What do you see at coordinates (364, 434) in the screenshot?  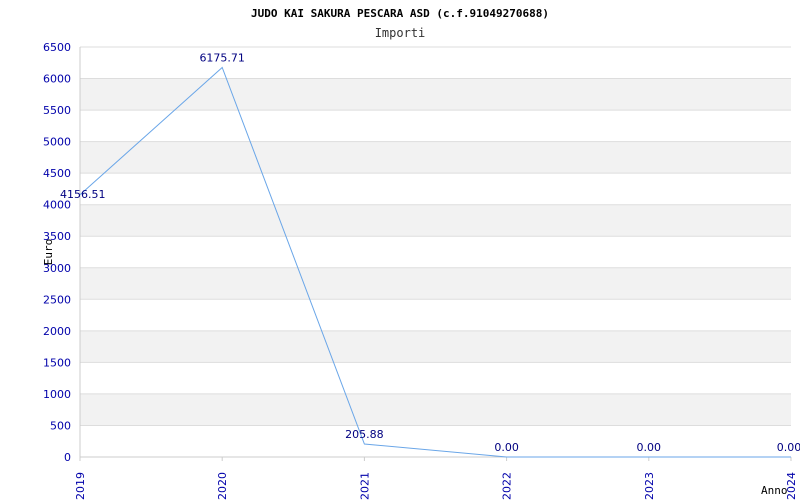 I see `data-label: 205.88` at bounding box center [364, 434].